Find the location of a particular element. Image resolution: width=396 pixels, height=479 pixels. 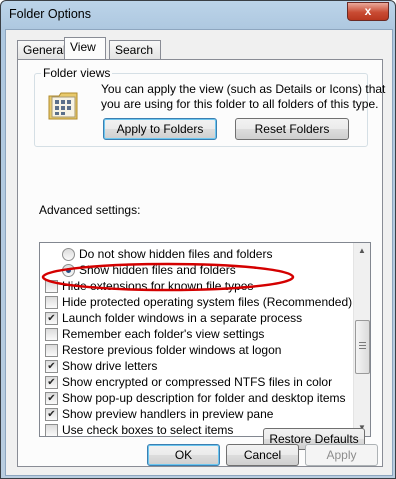

settings-item-label: Hide extensions for known file types is located at coordinates (158, 286).